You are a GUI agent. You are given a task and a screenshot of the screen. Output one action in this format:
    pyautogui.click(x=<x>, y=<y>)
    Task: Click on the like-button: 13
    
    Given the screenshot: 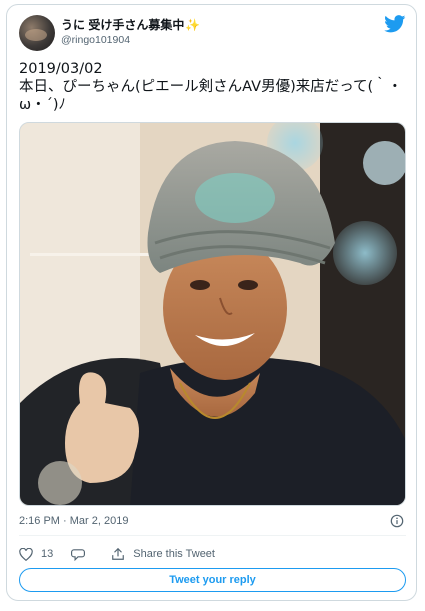 What is the action you would take?
    pyautogui.click(x=36, y=554)
    